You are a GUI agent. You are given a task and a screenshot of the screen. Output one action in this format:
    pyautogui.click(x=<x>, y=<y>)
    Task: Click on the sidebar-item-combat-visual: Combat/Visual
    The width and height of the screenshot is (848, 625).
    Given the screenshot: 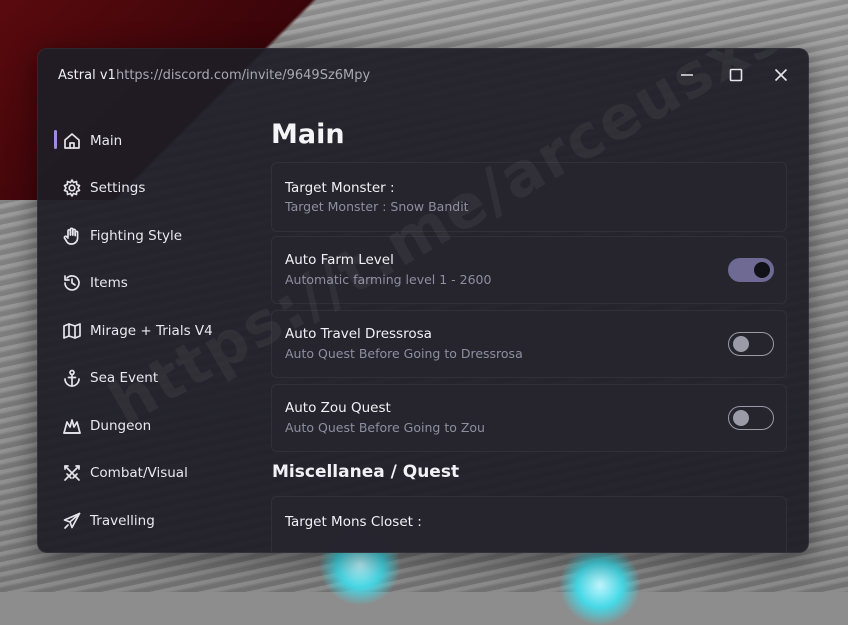 What is the action you would take?
    pyautogui.click(x=157, y=474)
    